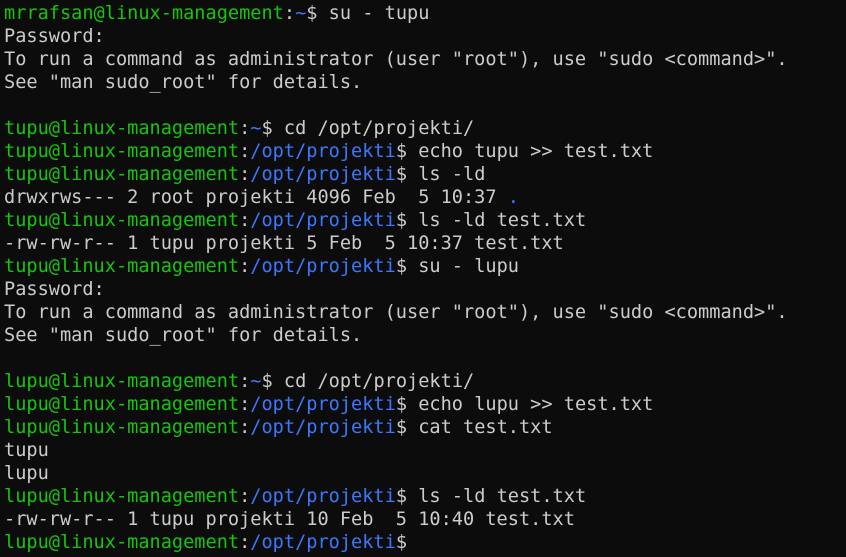 The width and height of the screenshot is (846, 557). What do you see at coordinates (513, 197) in the screenshot?
I see `directory-name: .` at bounding box center [513, 197].